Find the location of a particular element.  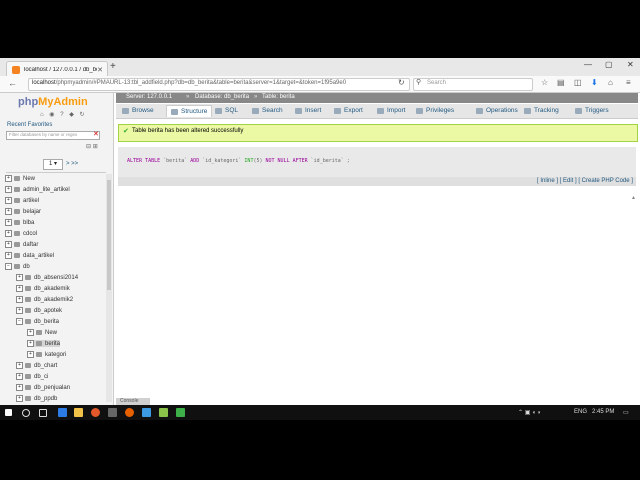

menu-tab-export: Export is located at coordinates (348, 110).